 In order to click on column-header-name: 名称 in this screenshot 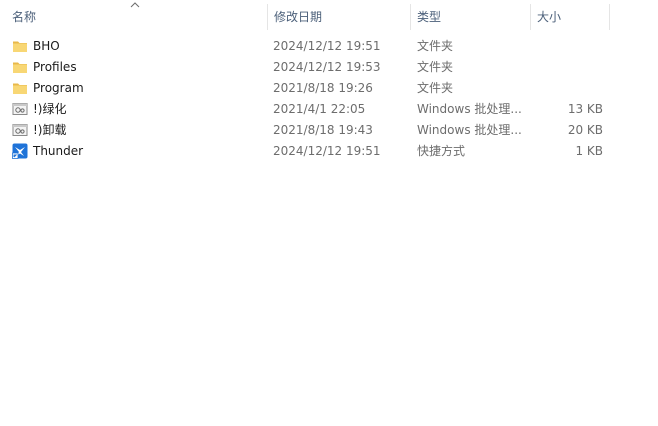, I will do `click(136, 17)`.